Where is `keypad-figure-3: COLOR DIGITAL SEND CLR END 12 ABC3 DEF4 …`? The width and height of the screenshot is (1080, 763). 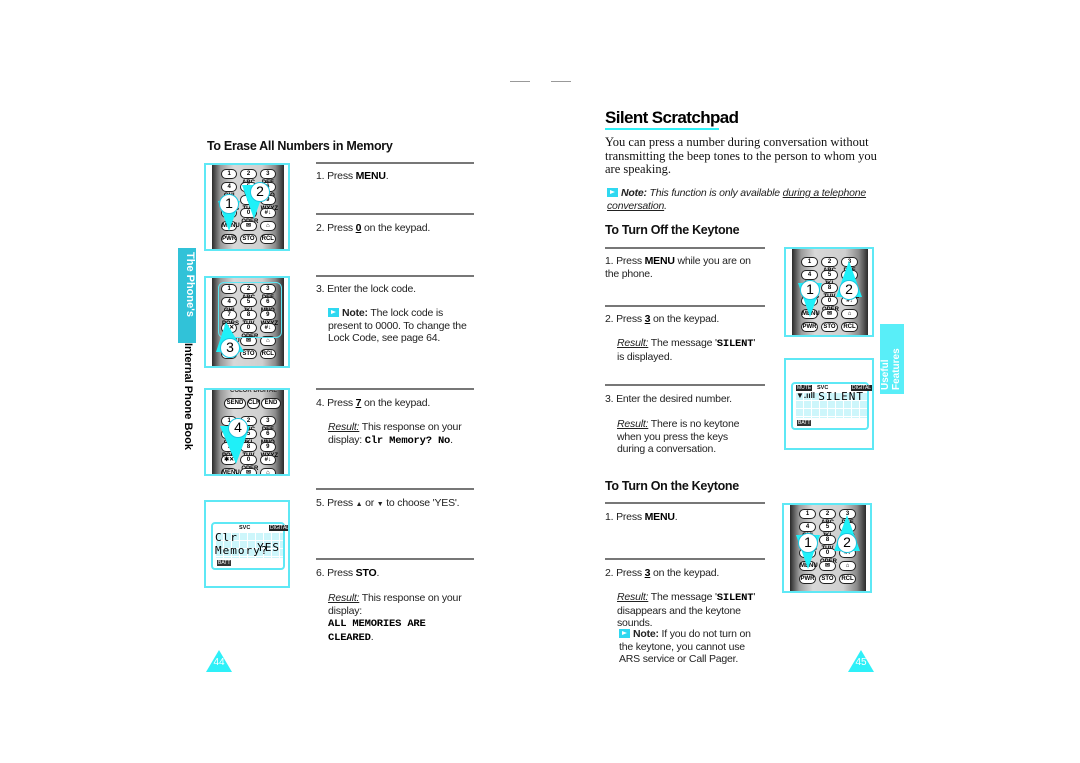
keypad-figure-3: COLOR DIGITAL SEND CLR END 12 ABC3 DEF4 … is located at coordinates (247, 432).